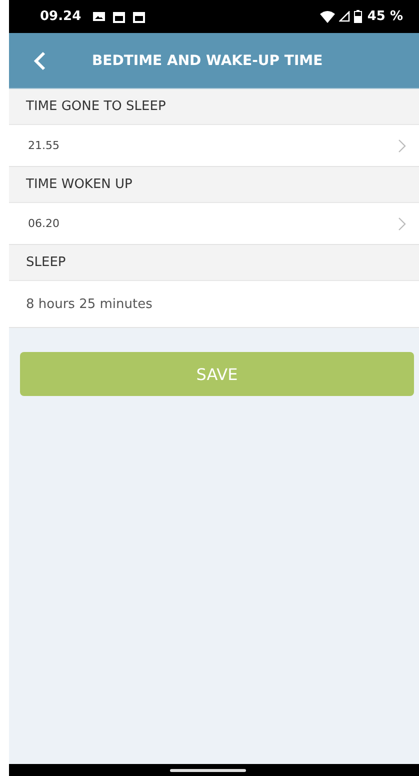  I want to click on back-icon, so click(40, 60).